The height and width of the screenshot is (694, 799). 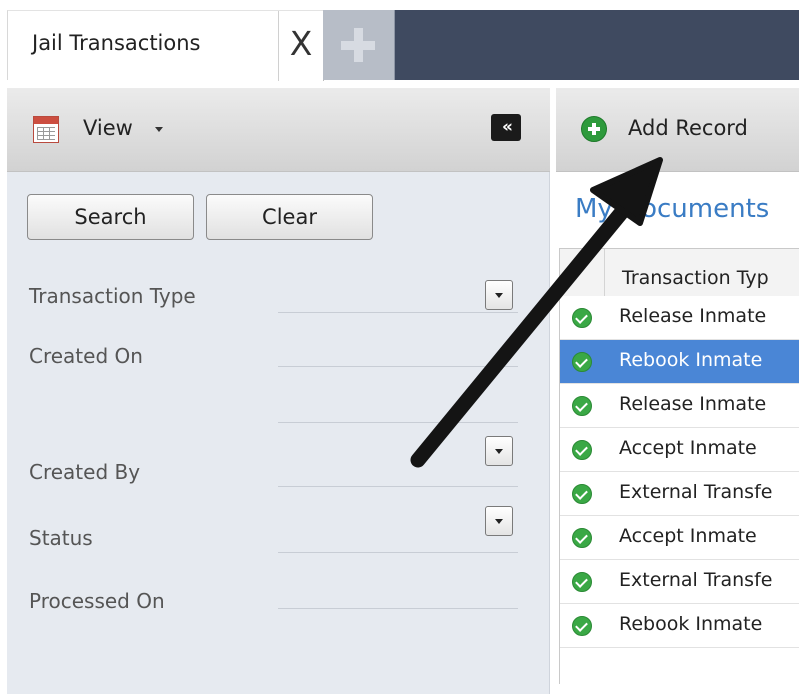 I want to click on status-field, so click(x=398, y=552).